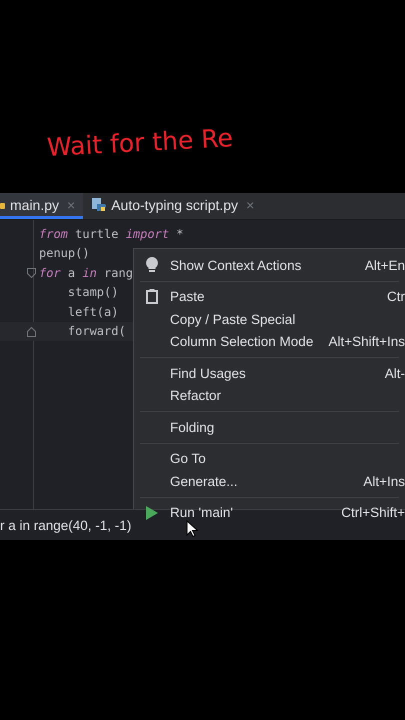  Describe the element at coordinates (172, 206) in the screenshot. I see `file-tab: Auto-typing script.py ×` at that location.